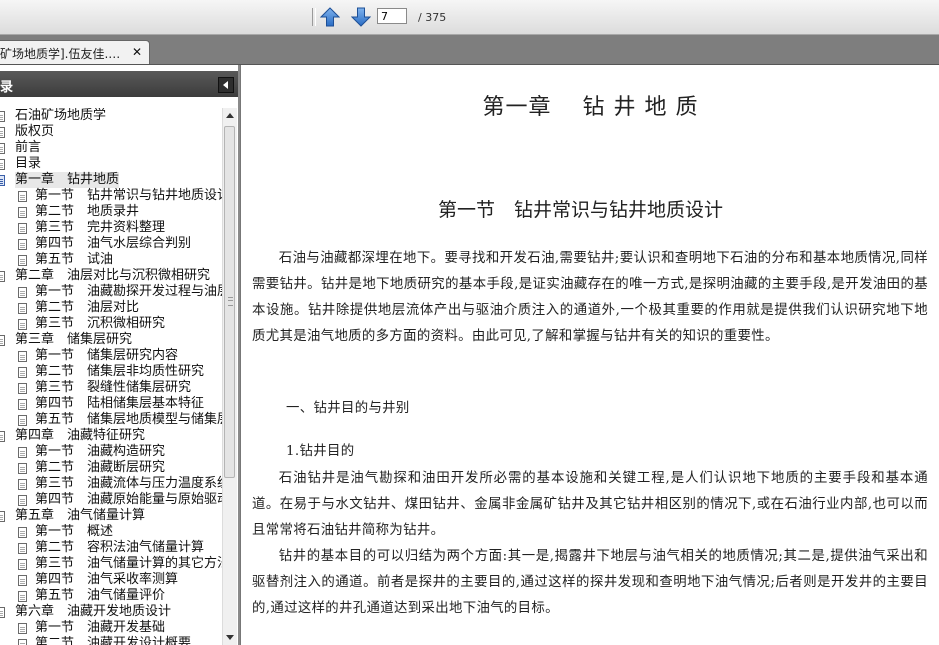 This screenshot has width=939, height=645. I want to click on arrow-down-icon, so click(361, 17).